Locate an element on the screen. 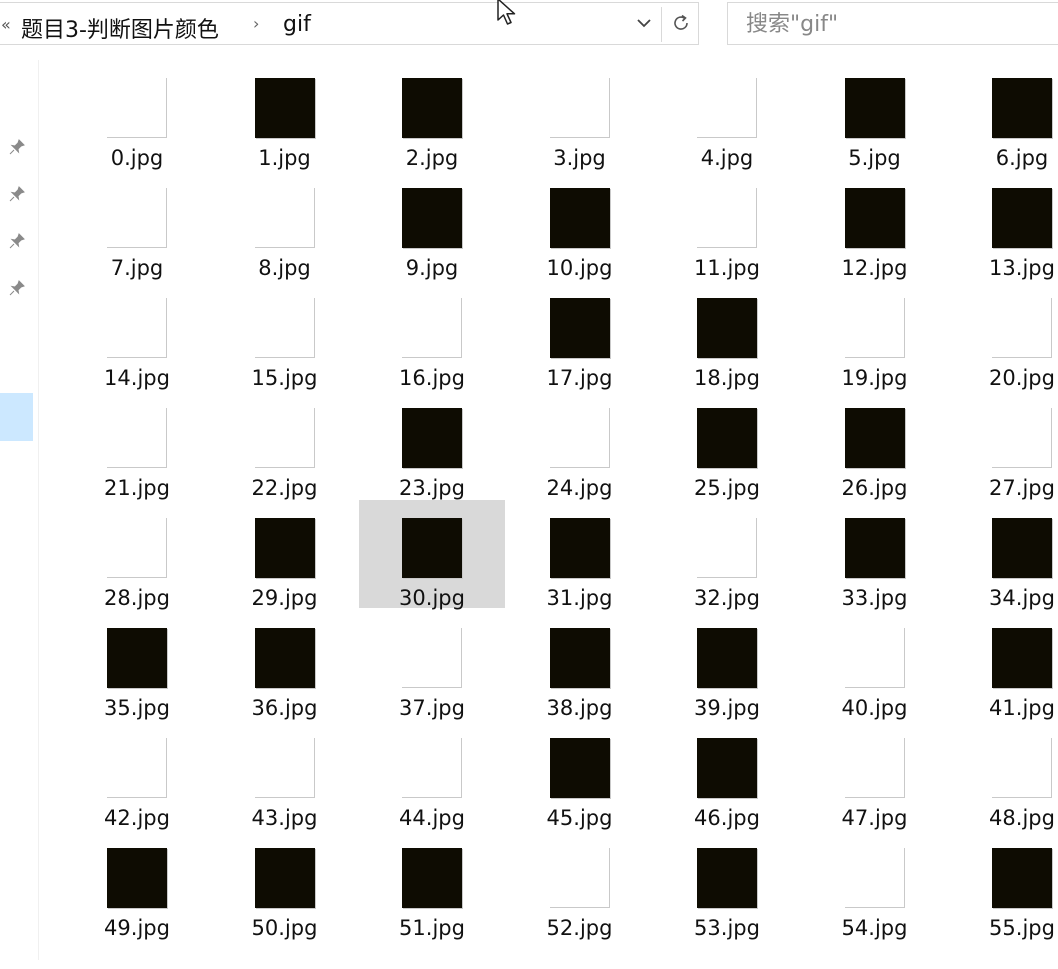  file-item: 18.jpg is located at coordinates (727, 335).